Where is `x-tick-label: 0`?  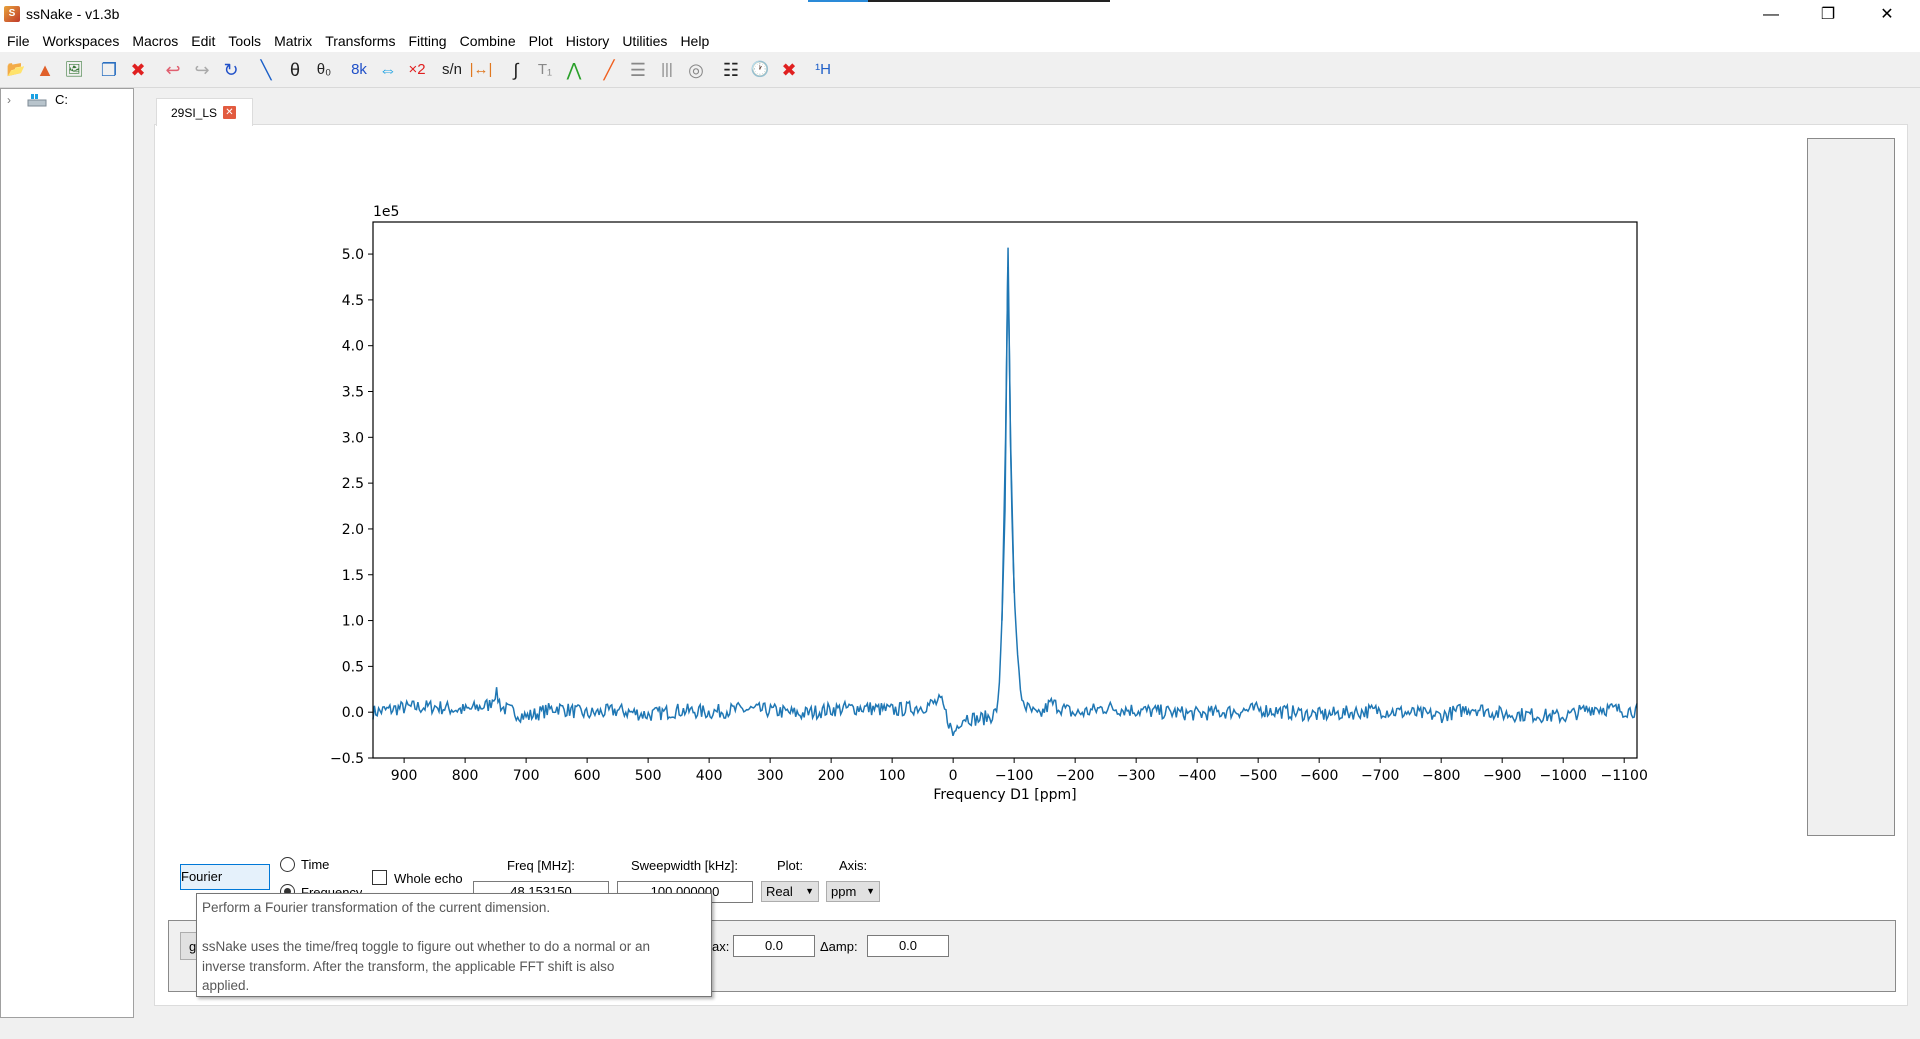 x-tick-label: 0 is located at coordinates (953, 776).